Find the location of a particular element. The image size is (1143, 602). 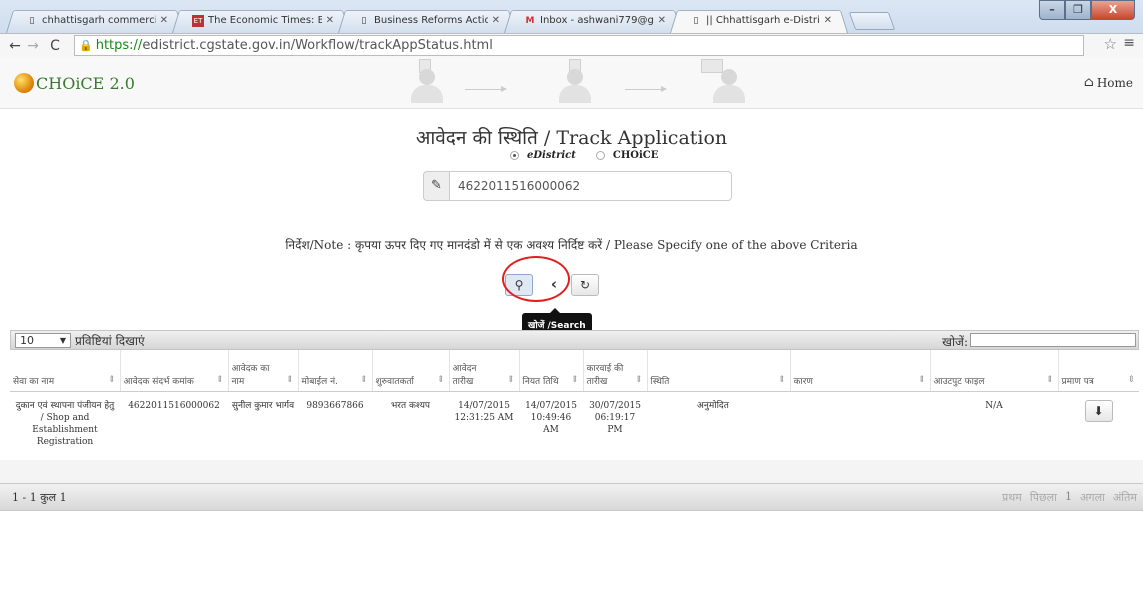

cell-initiator: भरत कश्यप is located at coordinates (410, 405).